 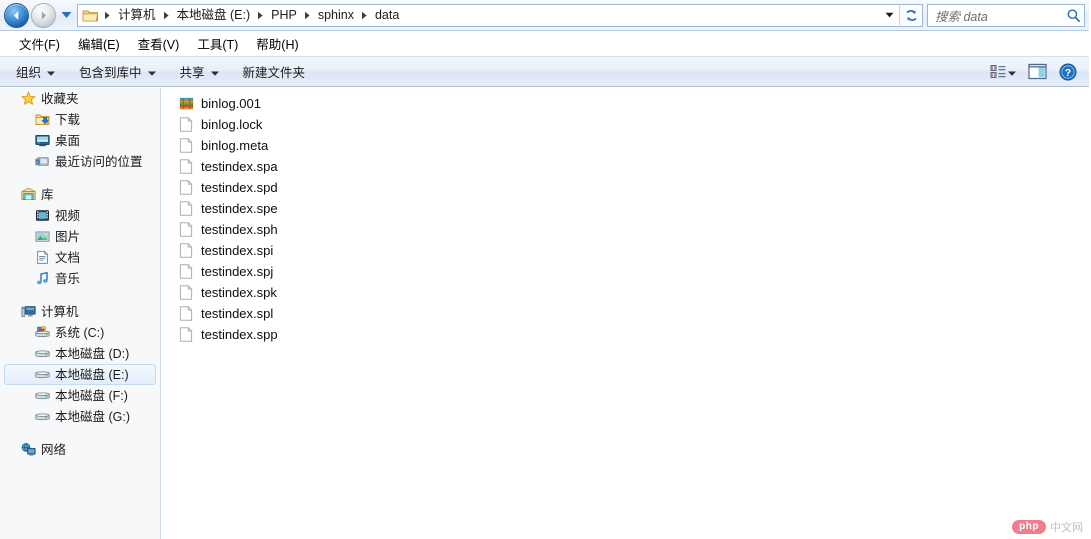 What do you see at coordinates (42, 141) in the screenshot?
I see `desktop-icon` at bounding box center [42, 141].